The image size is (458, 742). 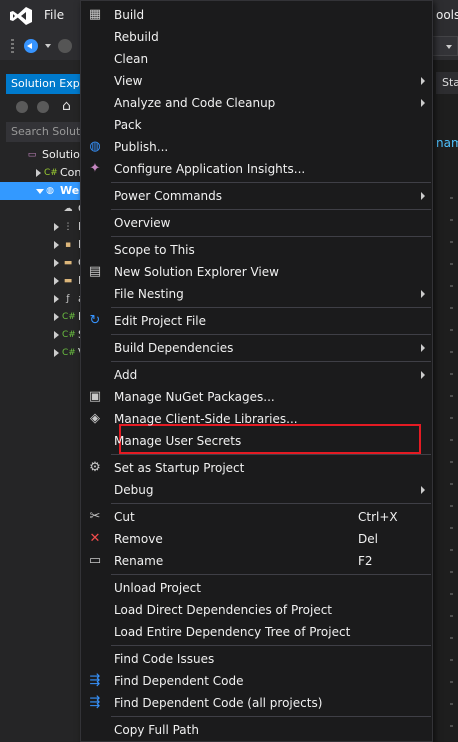 I want to click on solution-explorer-search-input: Search Solutio, so click(x=43, y=132).